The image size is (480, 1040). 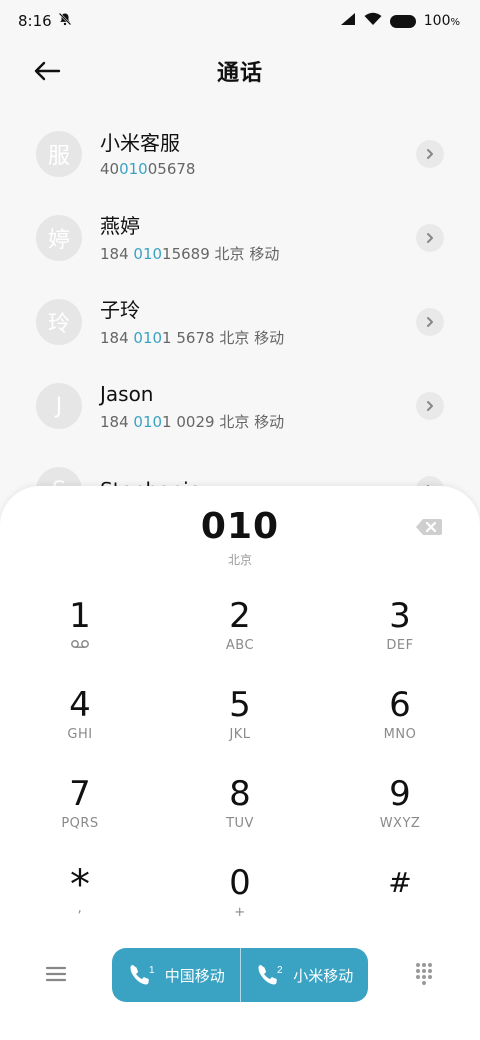 What do you see at coordinates (59, 154) in the screenshot?
I see `avatar: 服` at bounding box center [59, 154].